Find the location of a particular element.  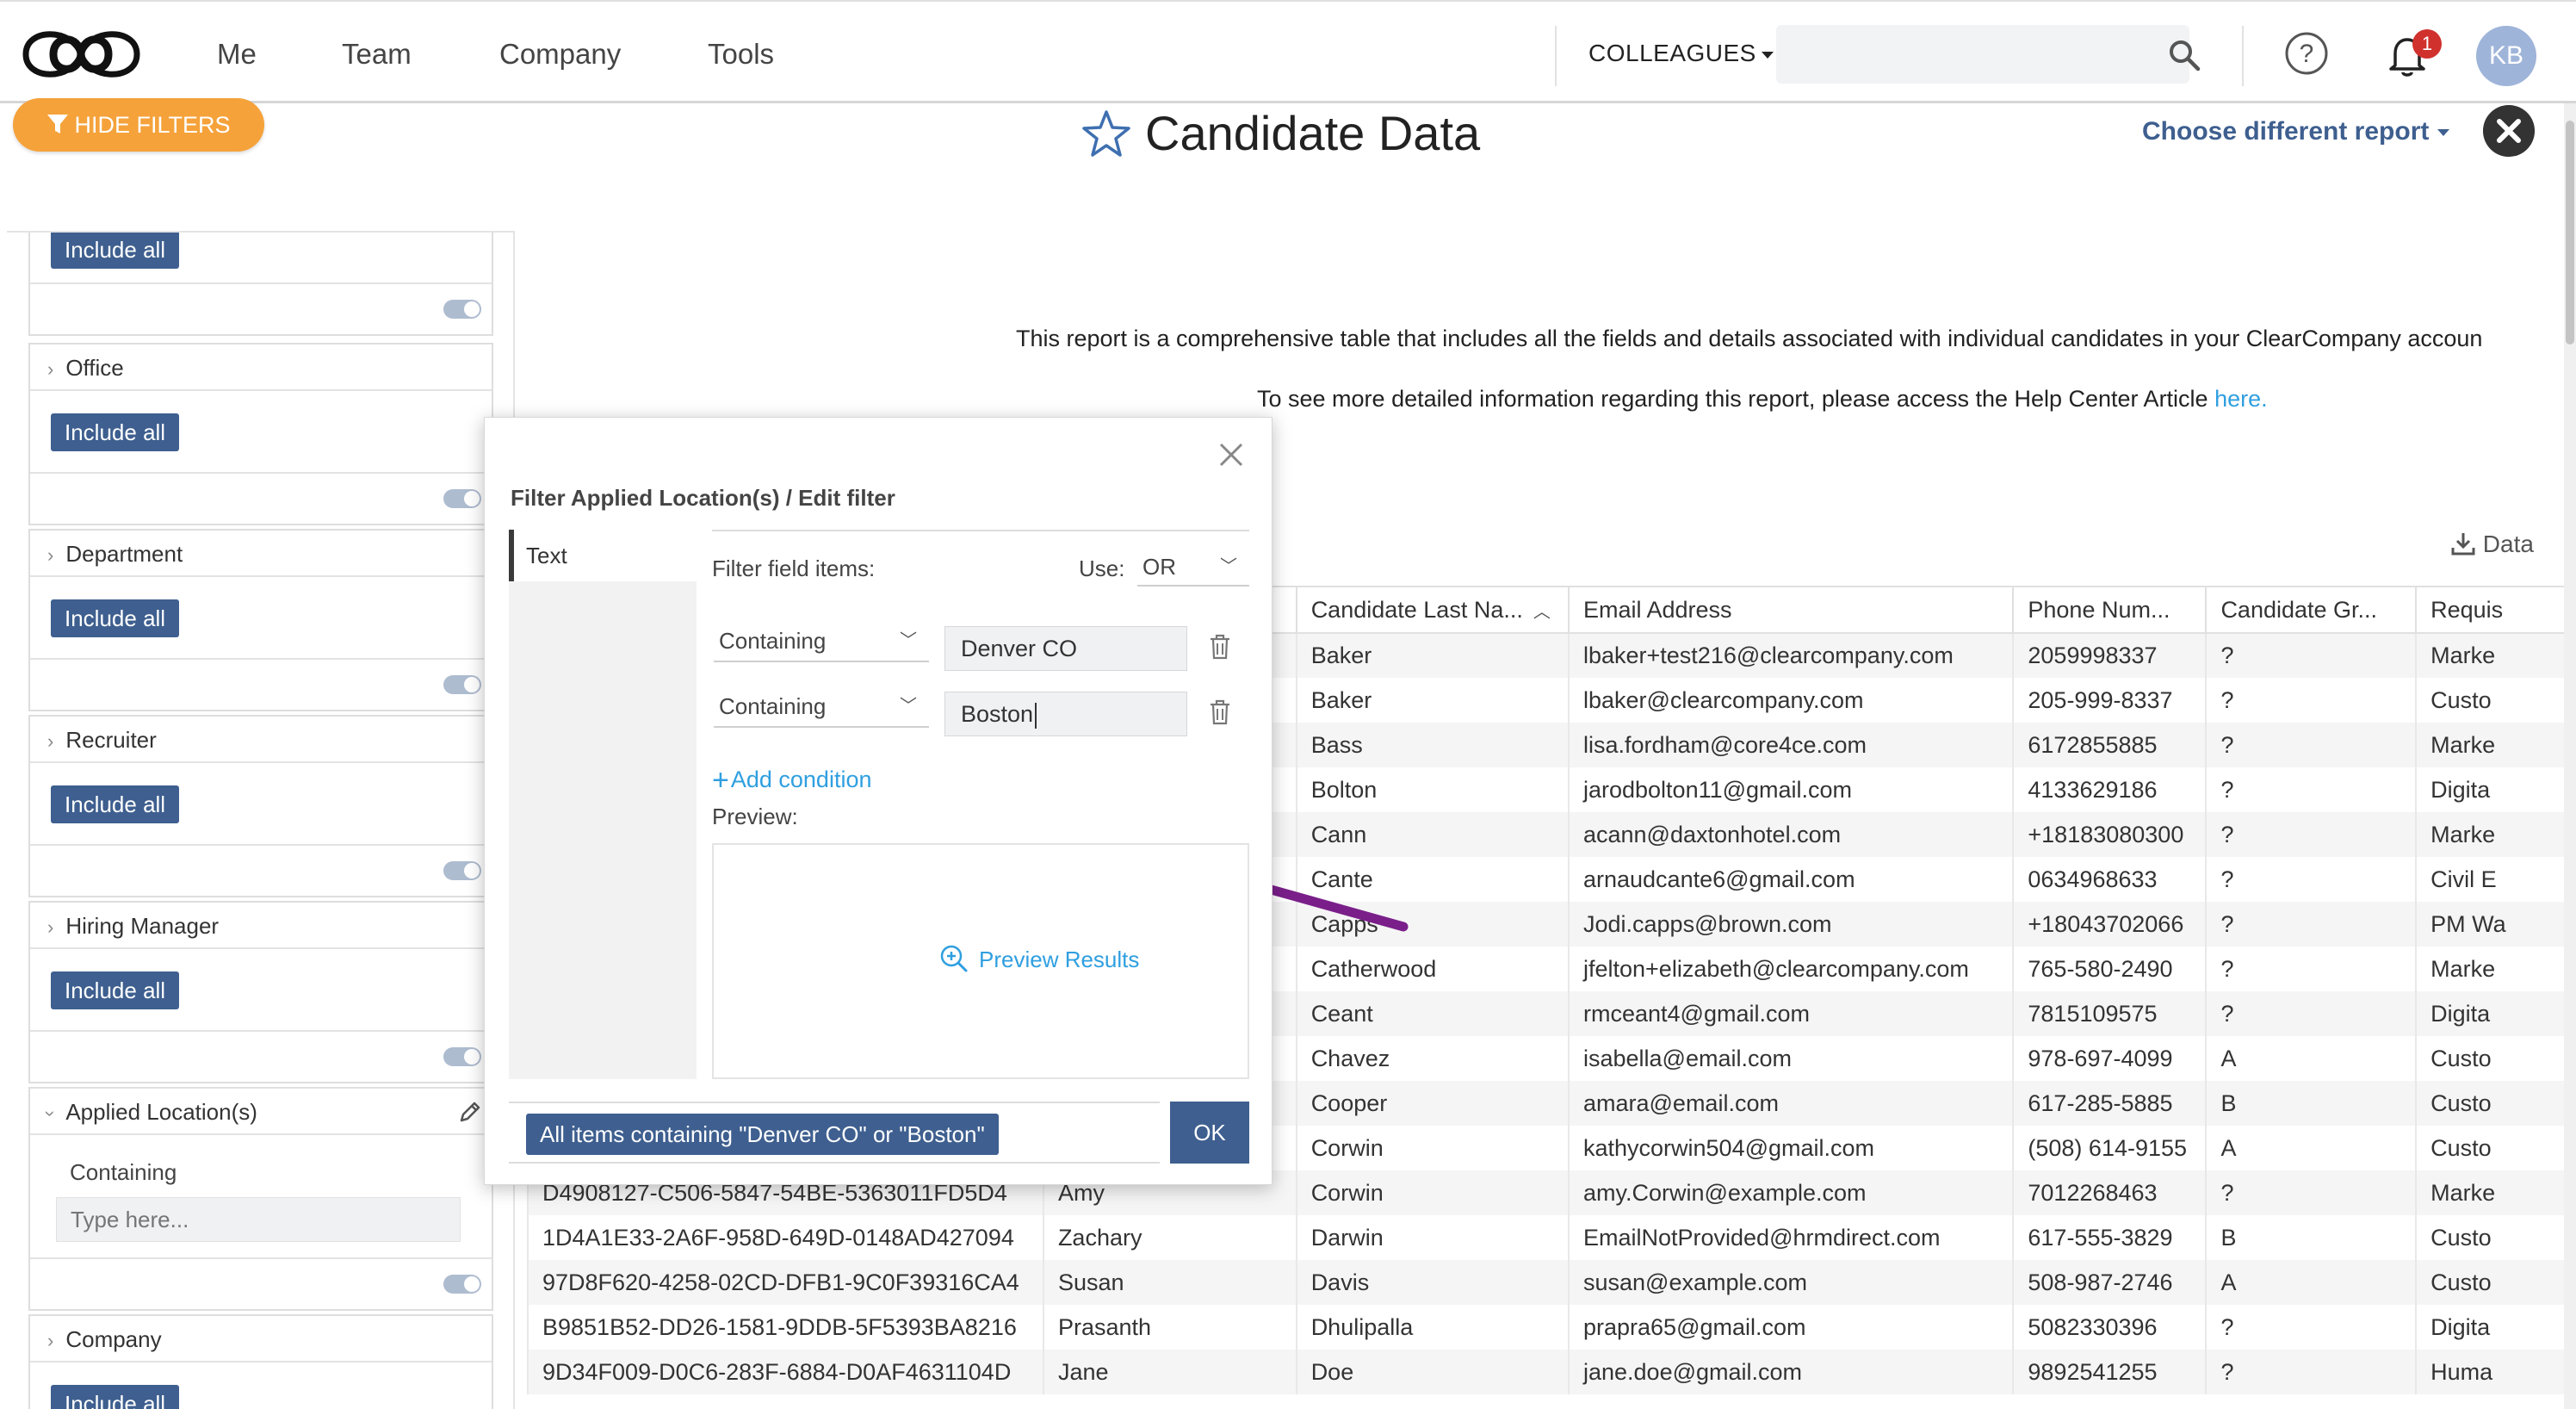

filter-group-label: Recruiter is located at coordinates (111, 740).